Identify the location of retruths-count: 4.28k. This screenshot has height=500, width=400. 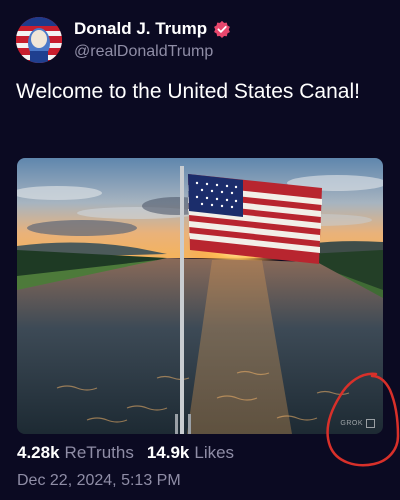
(38, 452).